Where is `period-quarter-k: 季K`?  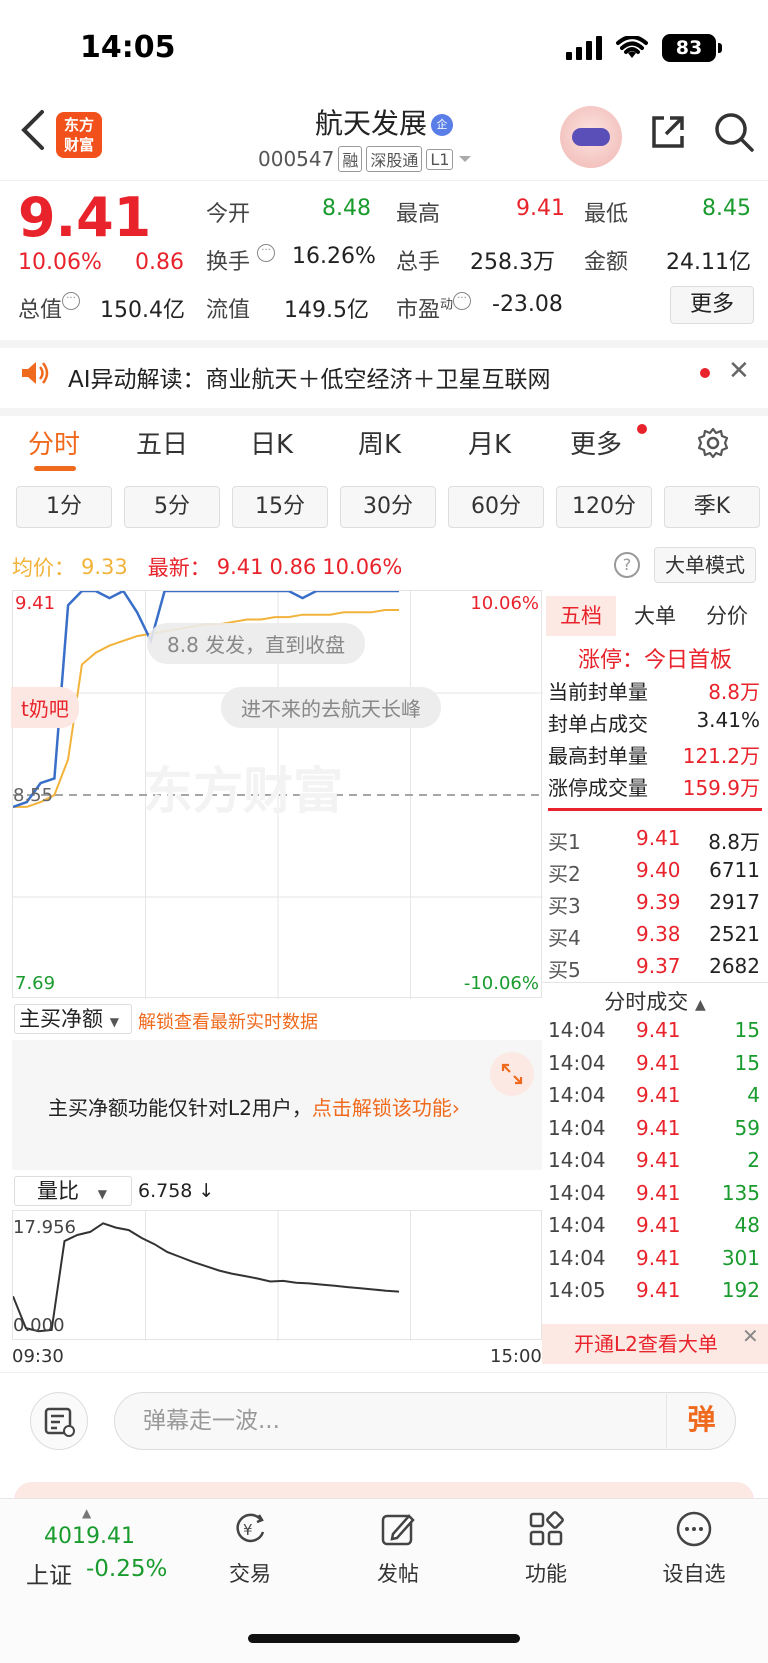 period-quarter-k: 季K is located at coordinates (712, 507).